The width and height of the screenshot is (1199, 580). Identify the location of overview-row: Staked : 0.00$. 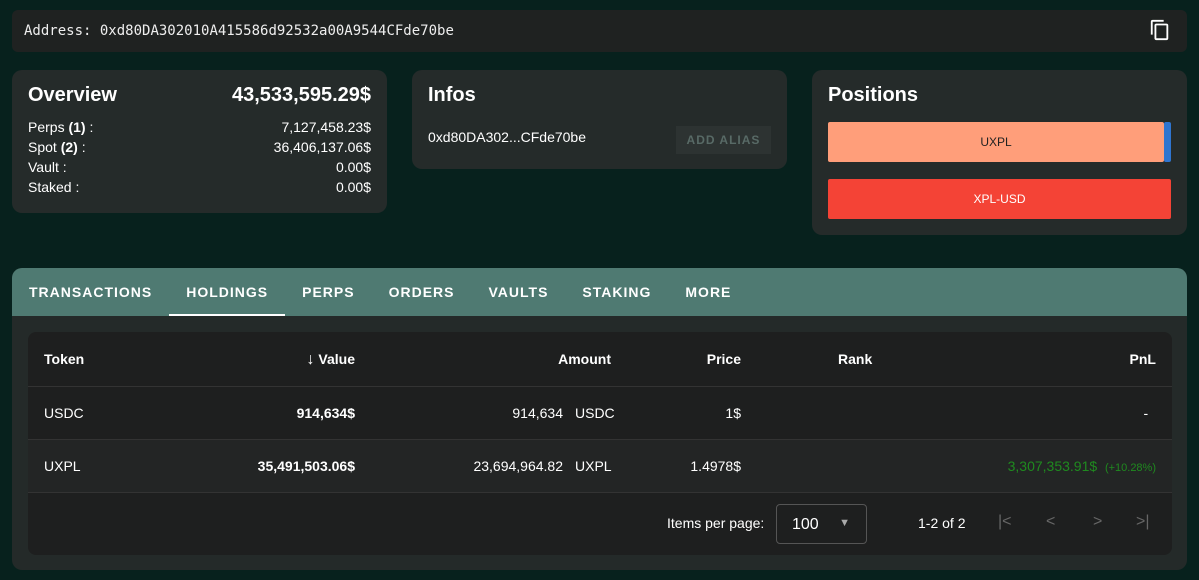
(199, 187).